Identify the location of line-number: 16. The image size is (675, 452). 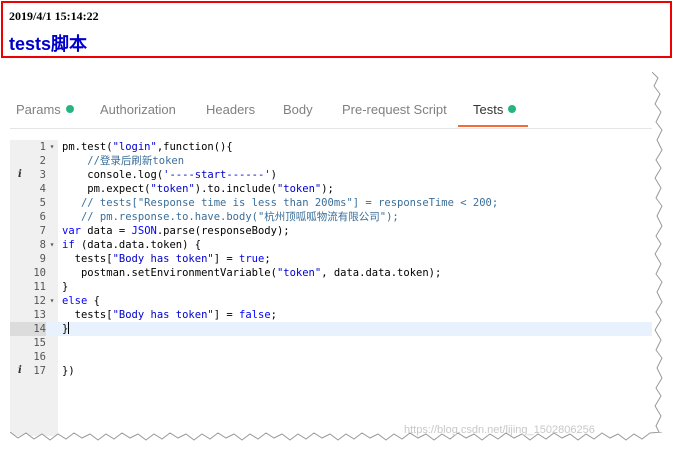
(39, 357).